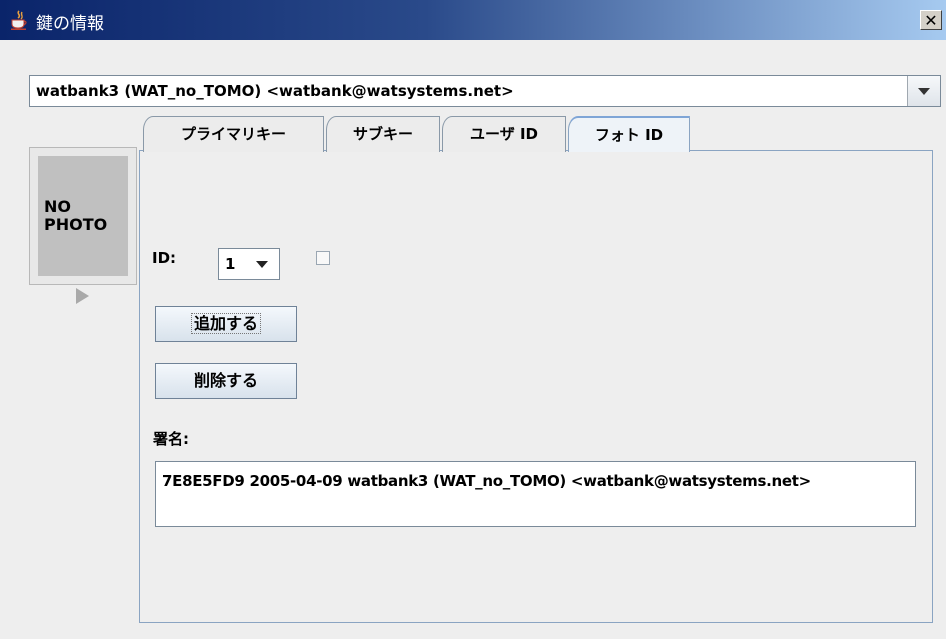 The height and width of the screenshot is (639, 946). What do you see at coordinates (82, 296) in the screenshot?
I see `play-arrow-icon` at bounding box center [82, 296].